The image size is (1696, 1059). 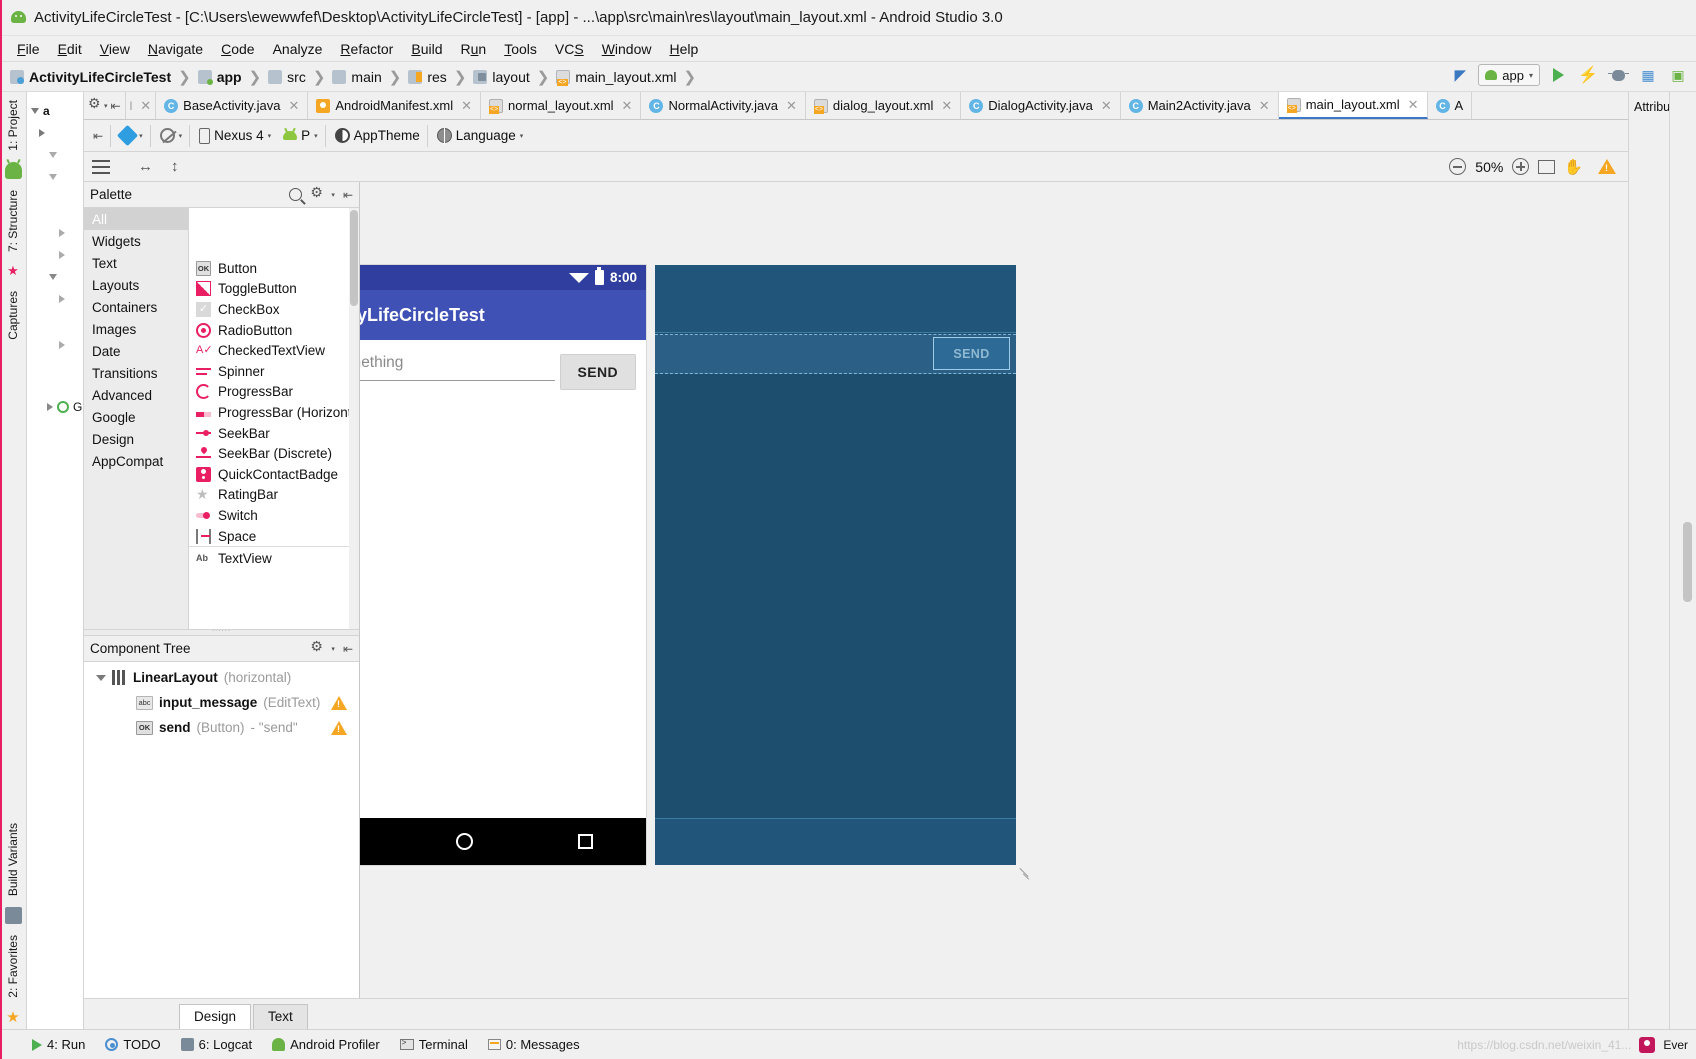 I want to click on statusbar-messages: 0: Messages, so click(x=533, y=1044).